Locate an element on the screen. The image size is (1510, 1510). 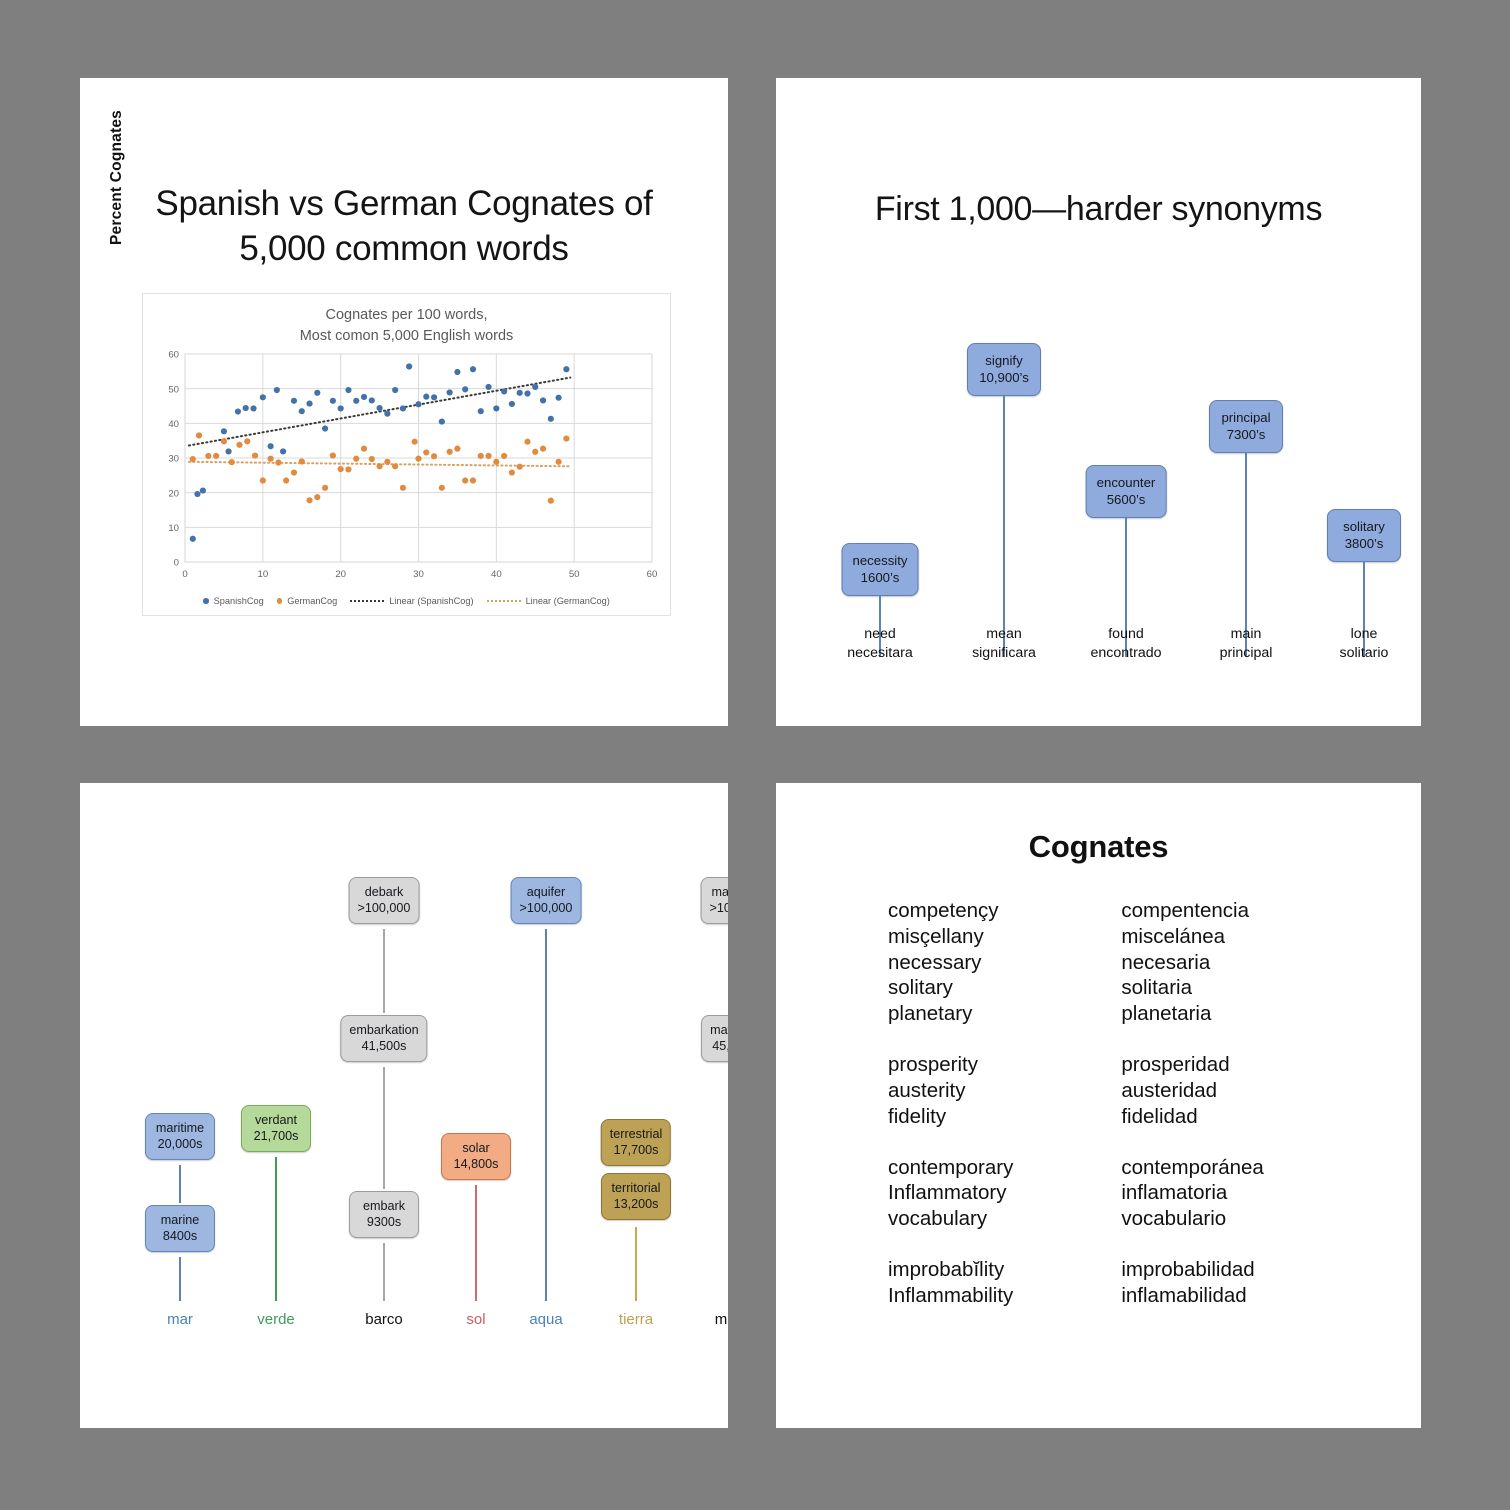
svg-text: 40 is located at coordinates (496, 574).